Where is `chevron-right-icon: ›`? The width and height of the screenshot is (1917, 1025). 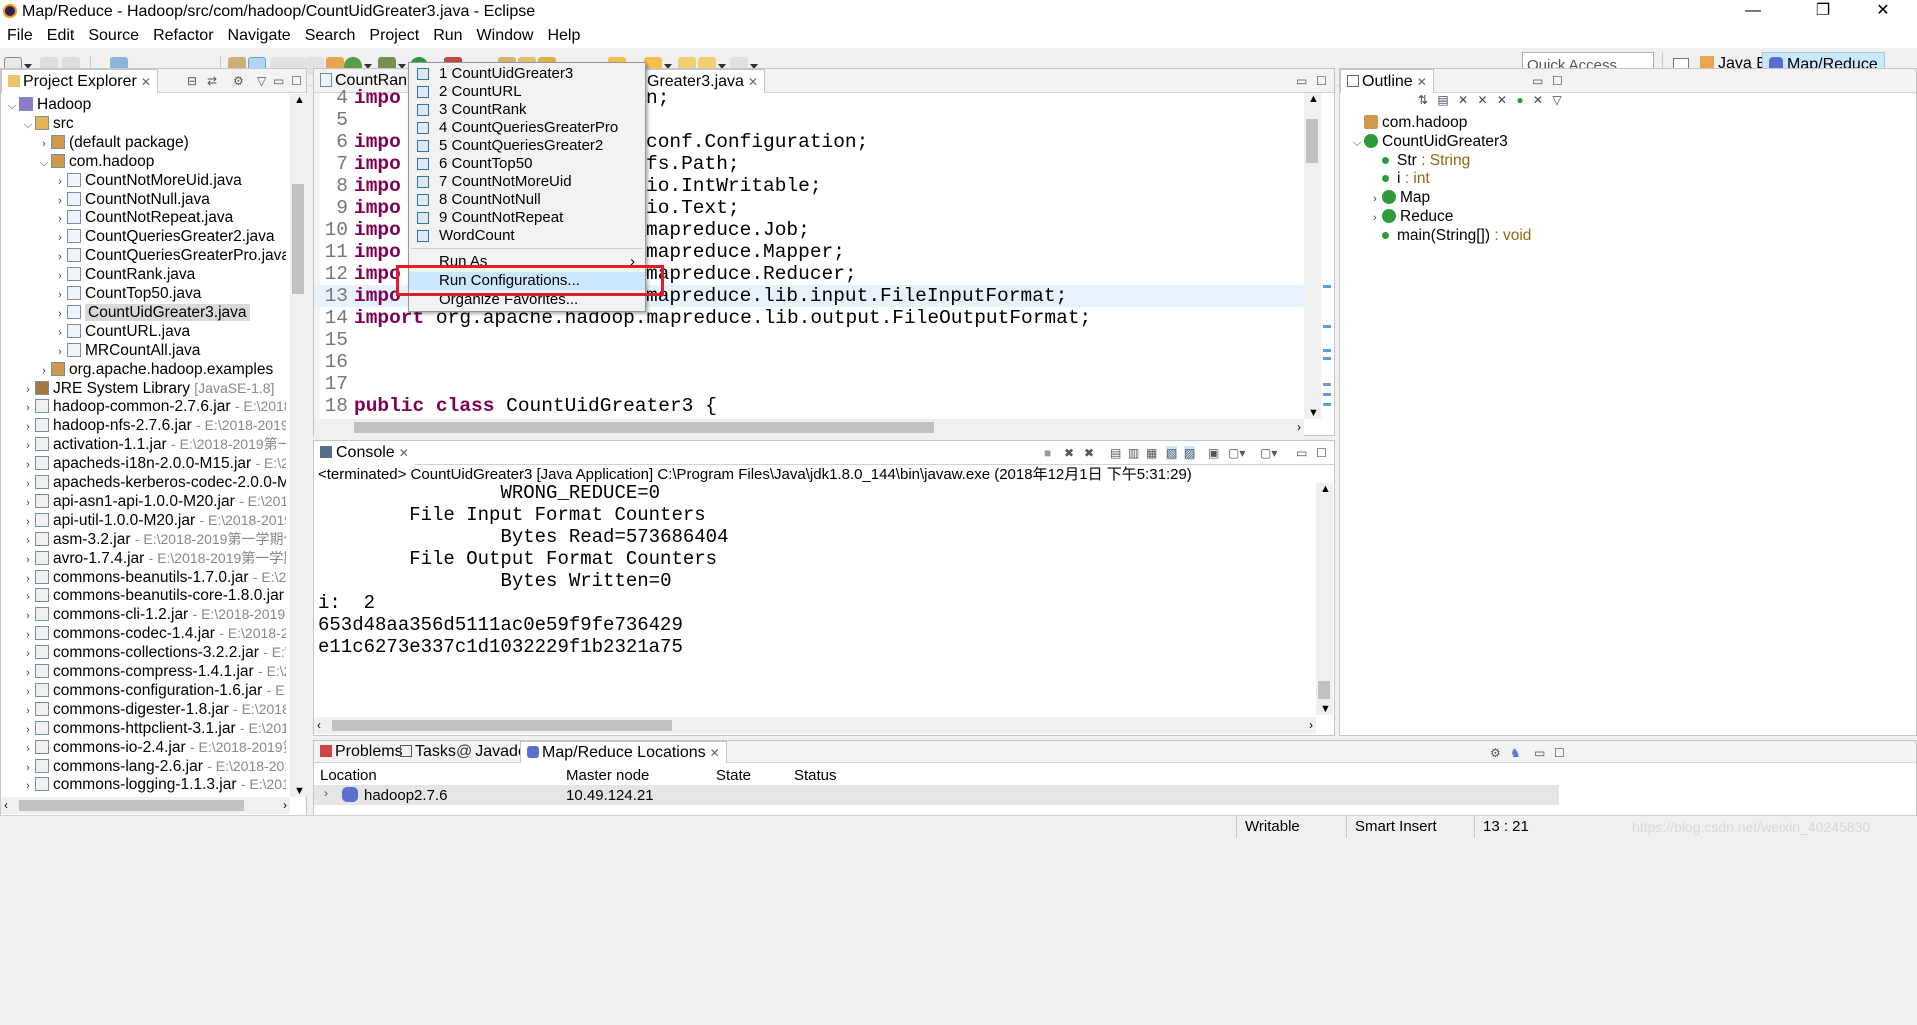 chevron-right-icon: › is located at coordinates (28, 786).